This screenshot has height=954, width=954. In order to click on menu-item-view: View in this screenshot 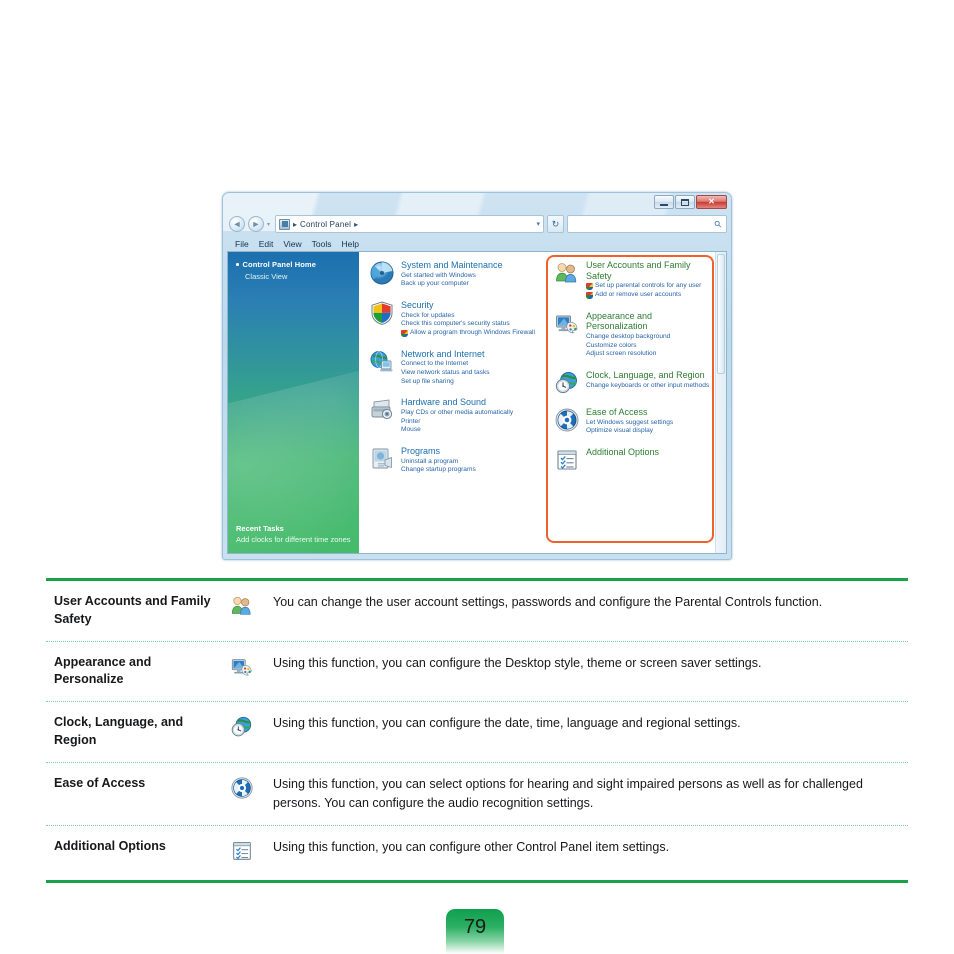, I will do `click(292, 244)`.